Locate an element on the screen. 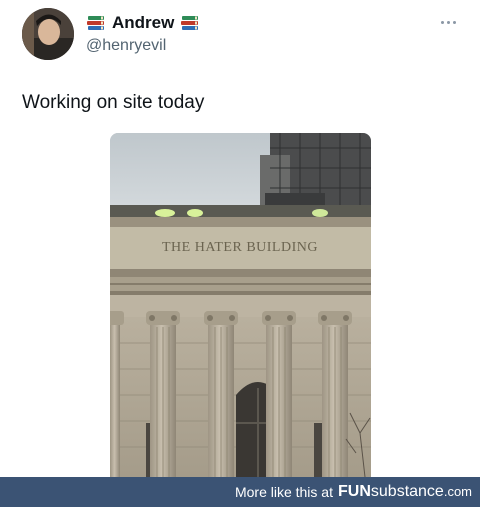  author-name-row: Andrew is located at coordinates (143, 23).